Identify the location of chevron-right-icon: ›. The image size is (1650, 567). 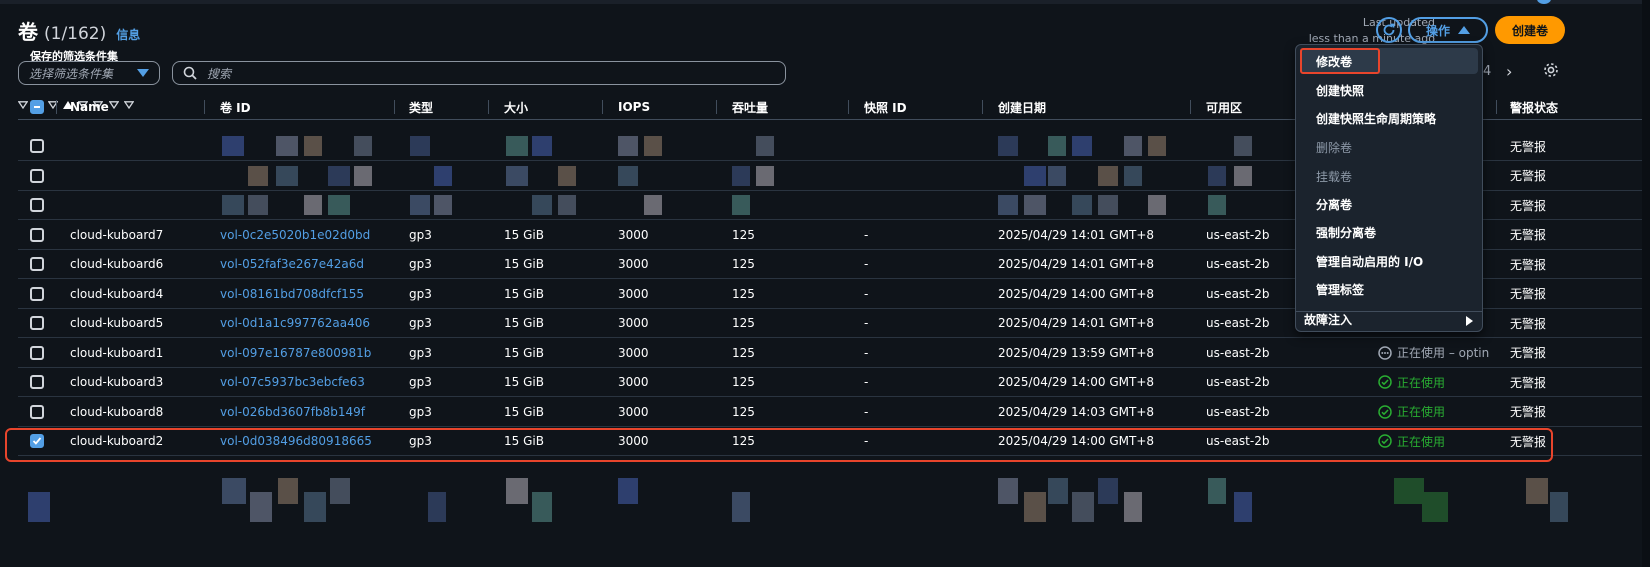
(1509, 71).